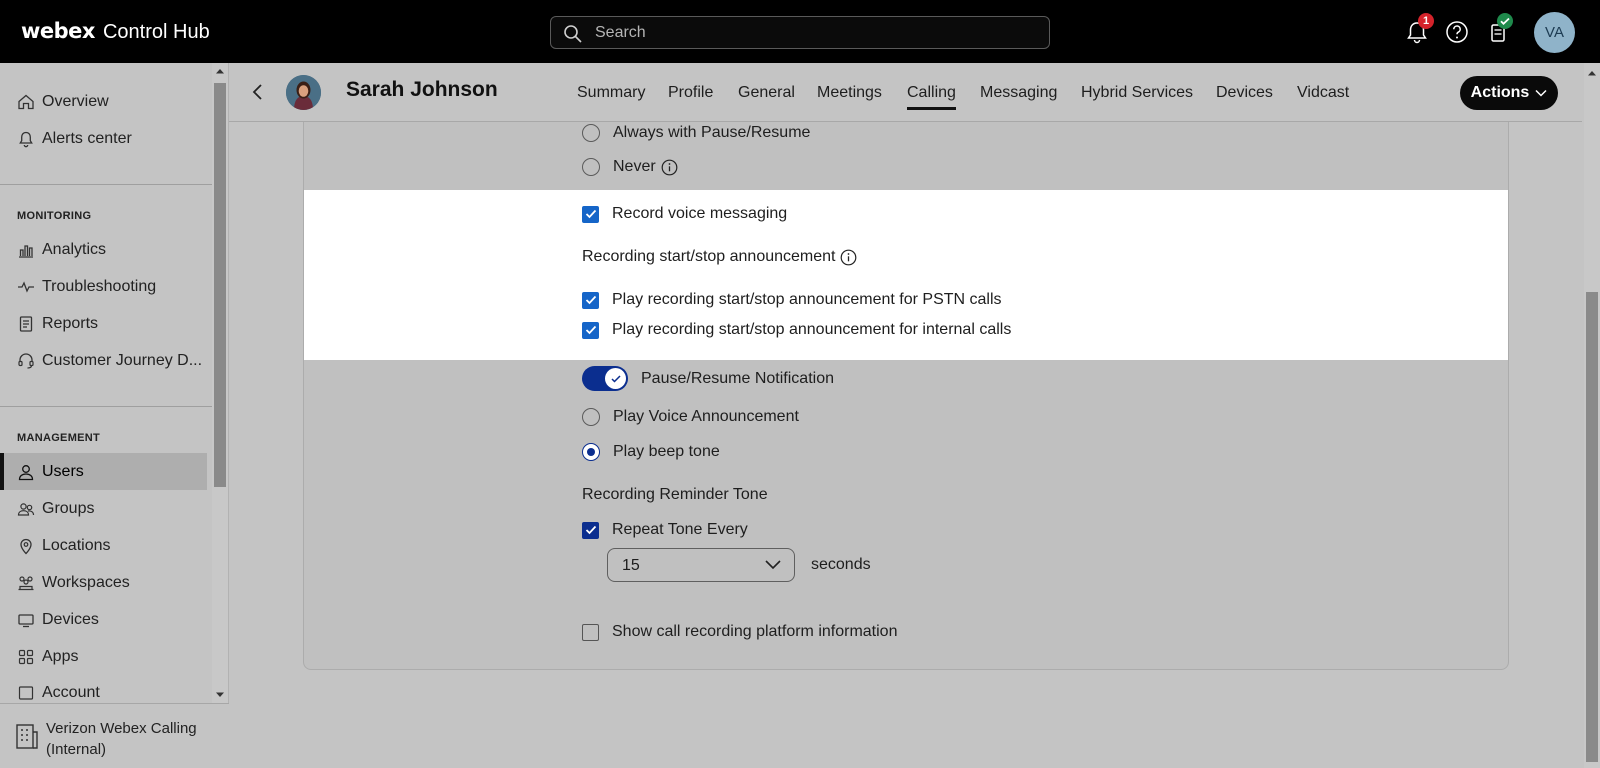  What do you see at coordinates (71, 692) in the screenshot?
I see `sidebar-item-label: Account` at bounding box center [71, 692].